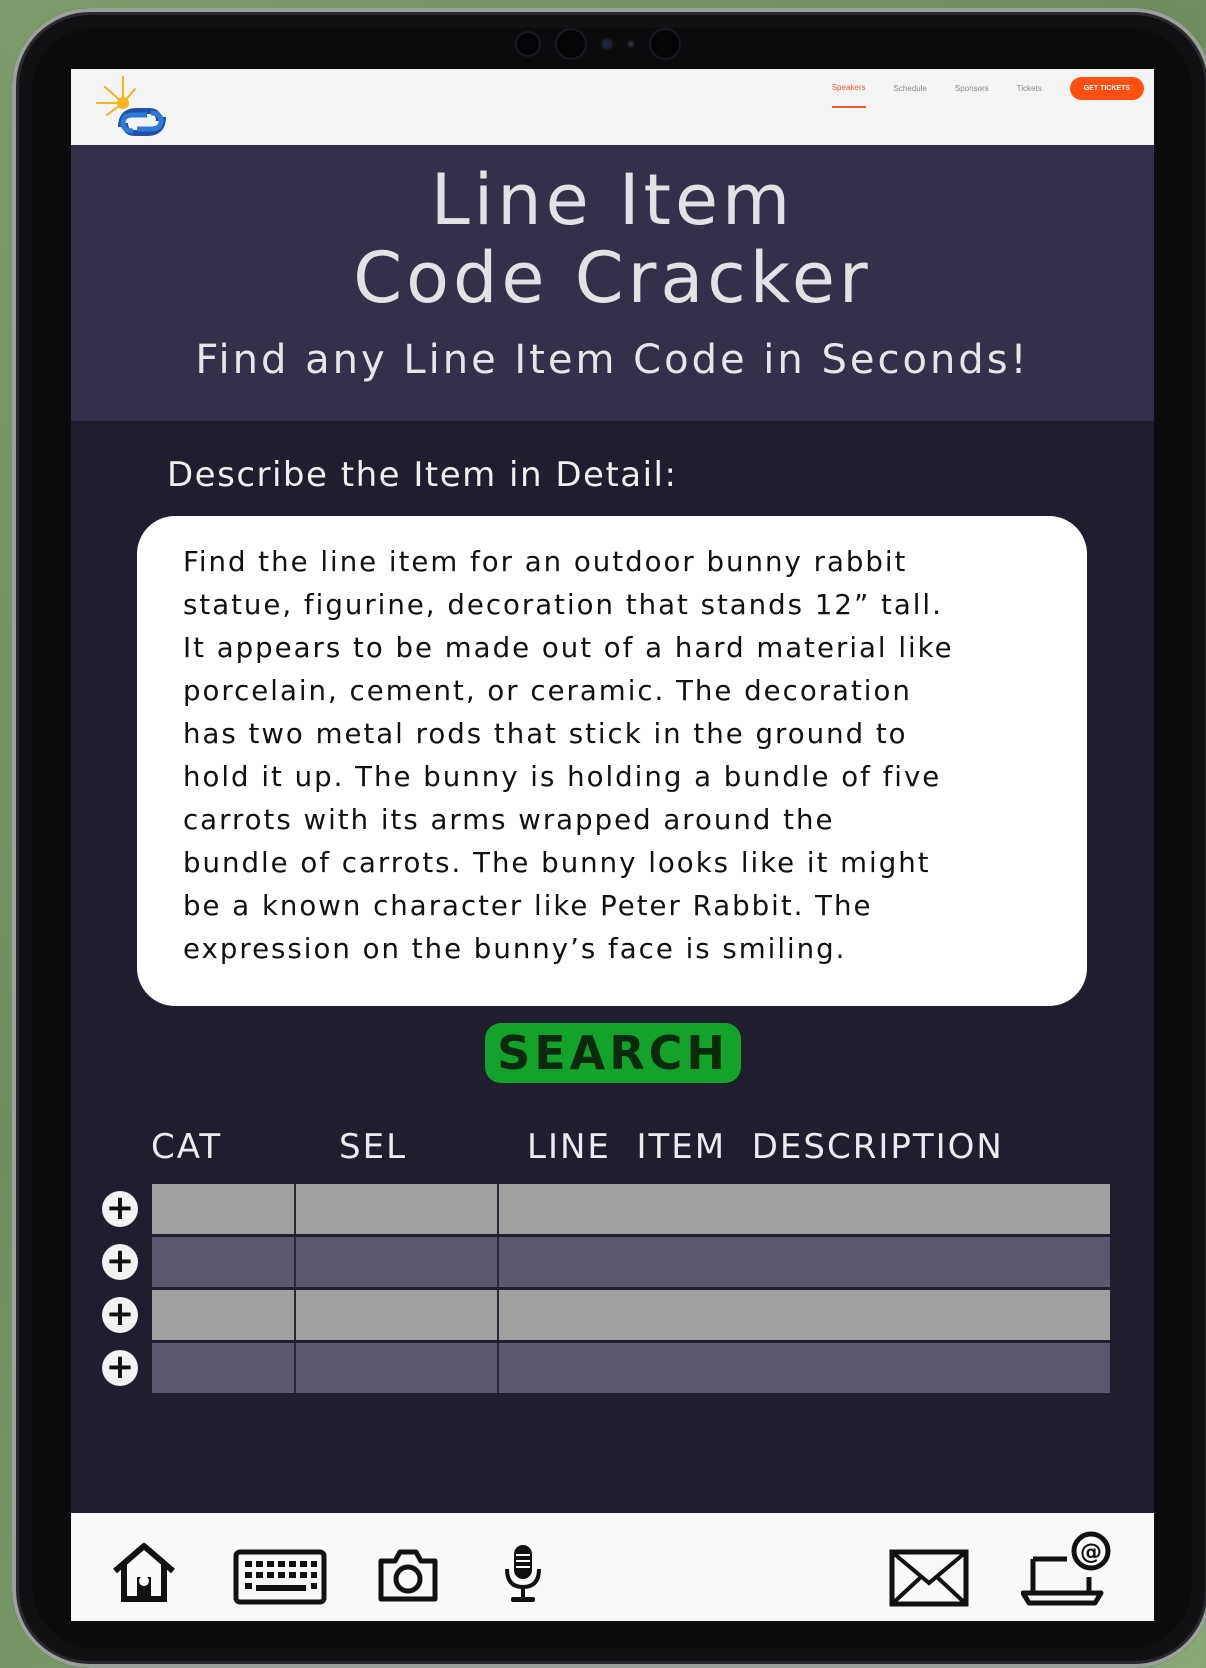 The width and height of the screenshot is (1206, 1668). I want to click on column-header-cat: CAT, so click(187, 1147).